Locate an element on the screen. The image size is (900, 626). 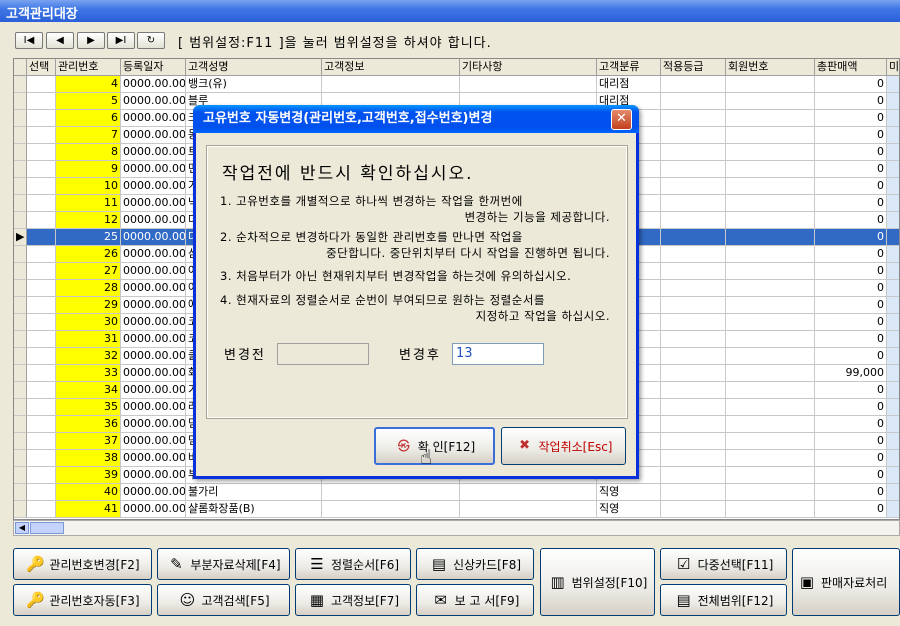
scroll-left-icon: ◀ is located at coordinates (22, 528).